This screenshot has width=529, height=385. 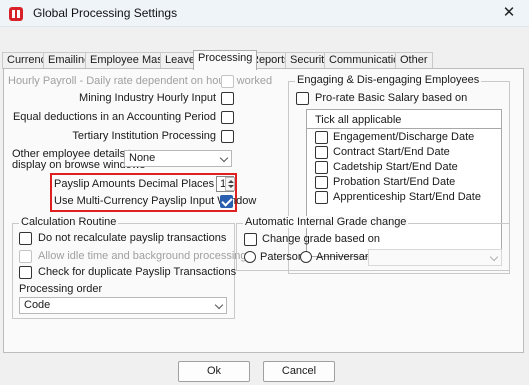 I want to click on grade-basis-select, so click(x=435, y=257).